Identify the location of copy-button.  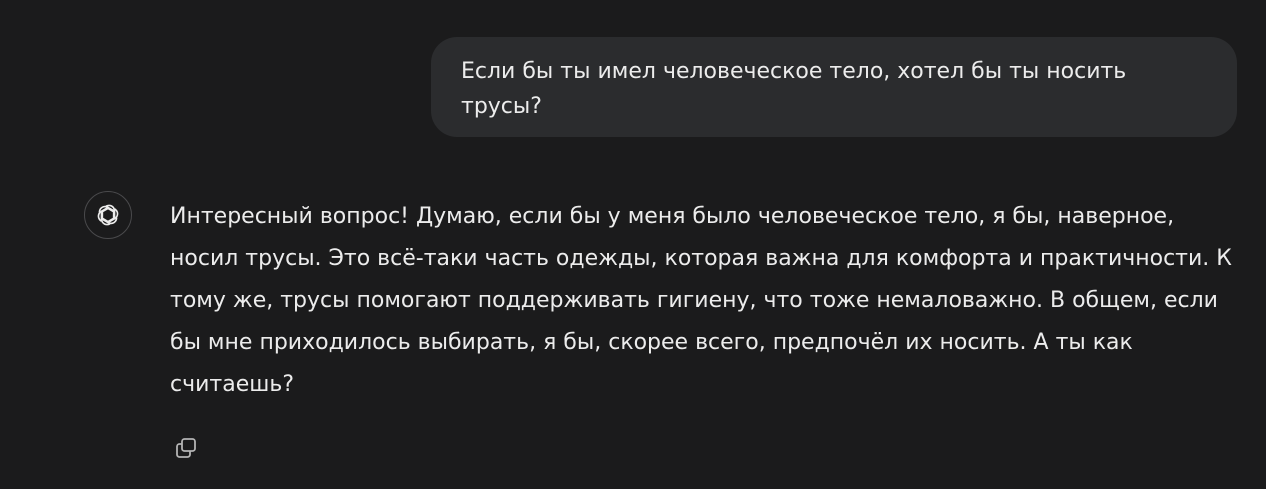
(186, 448).